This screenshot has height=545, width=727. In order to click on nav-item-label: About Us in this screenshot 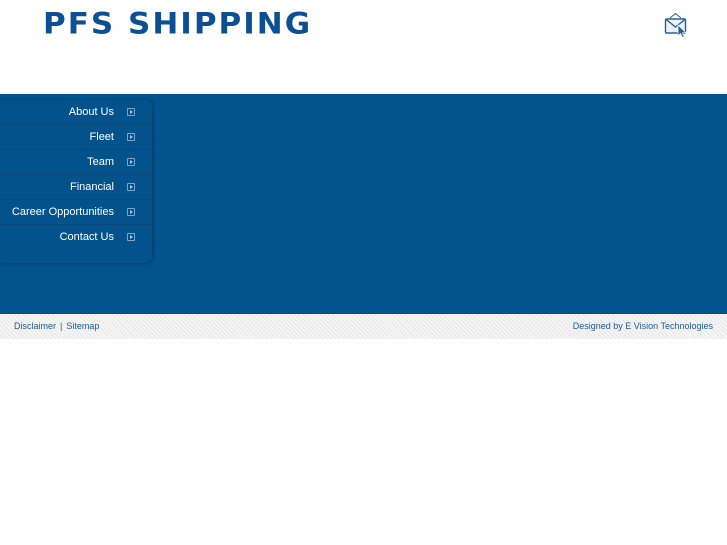, I will do `click(91, 112)`.